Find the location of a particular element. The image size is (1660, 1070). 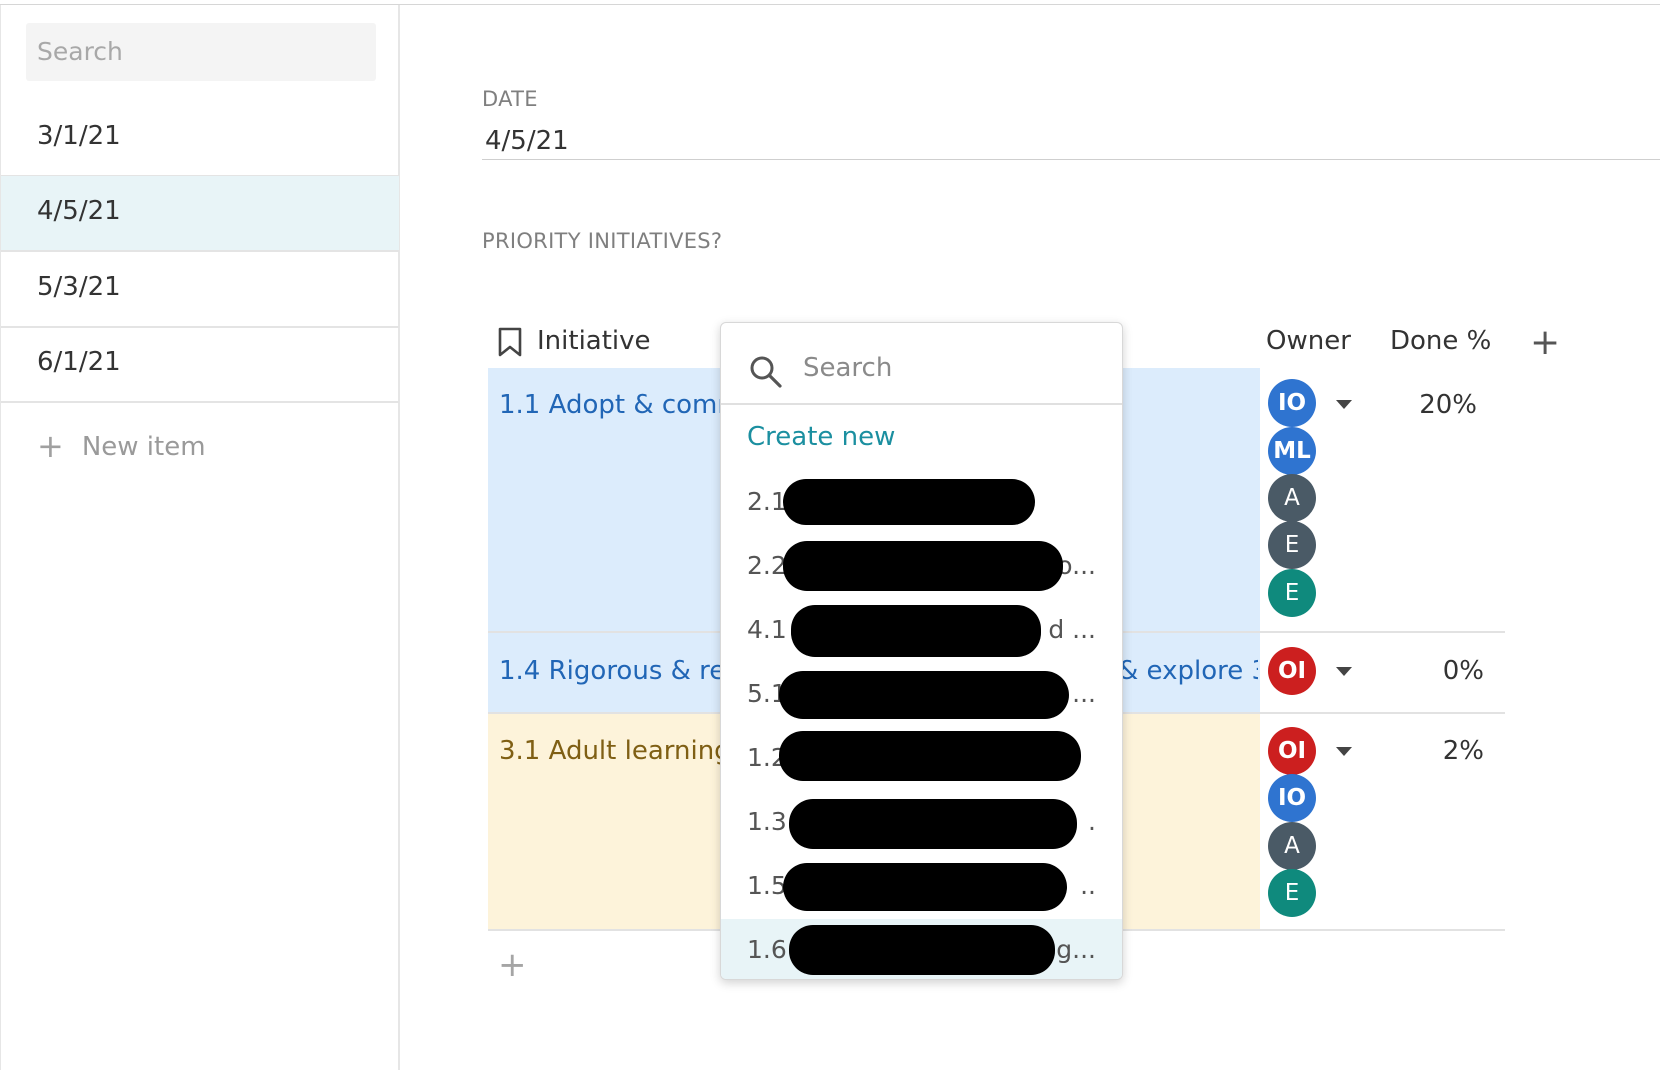

sidebar-item-6-1-21: 6/1/21 is located at coordinates (200, 365).